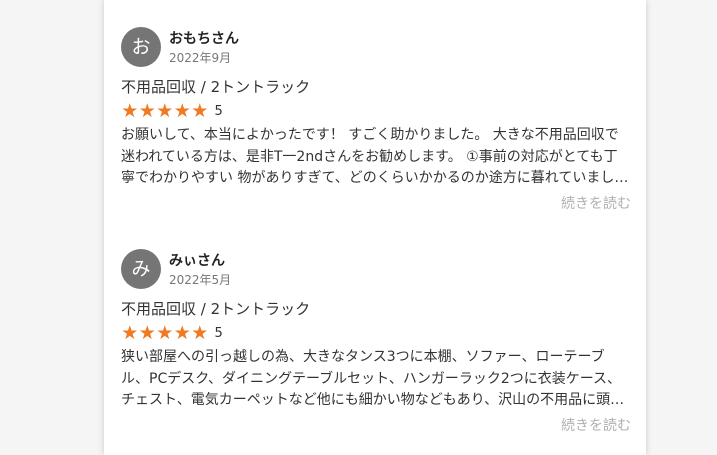 This screenshot has width=717, height=455. Describe the element at coordinates (200, 280) in the screenshot. I see `review-date: 2022年5月` at that location.